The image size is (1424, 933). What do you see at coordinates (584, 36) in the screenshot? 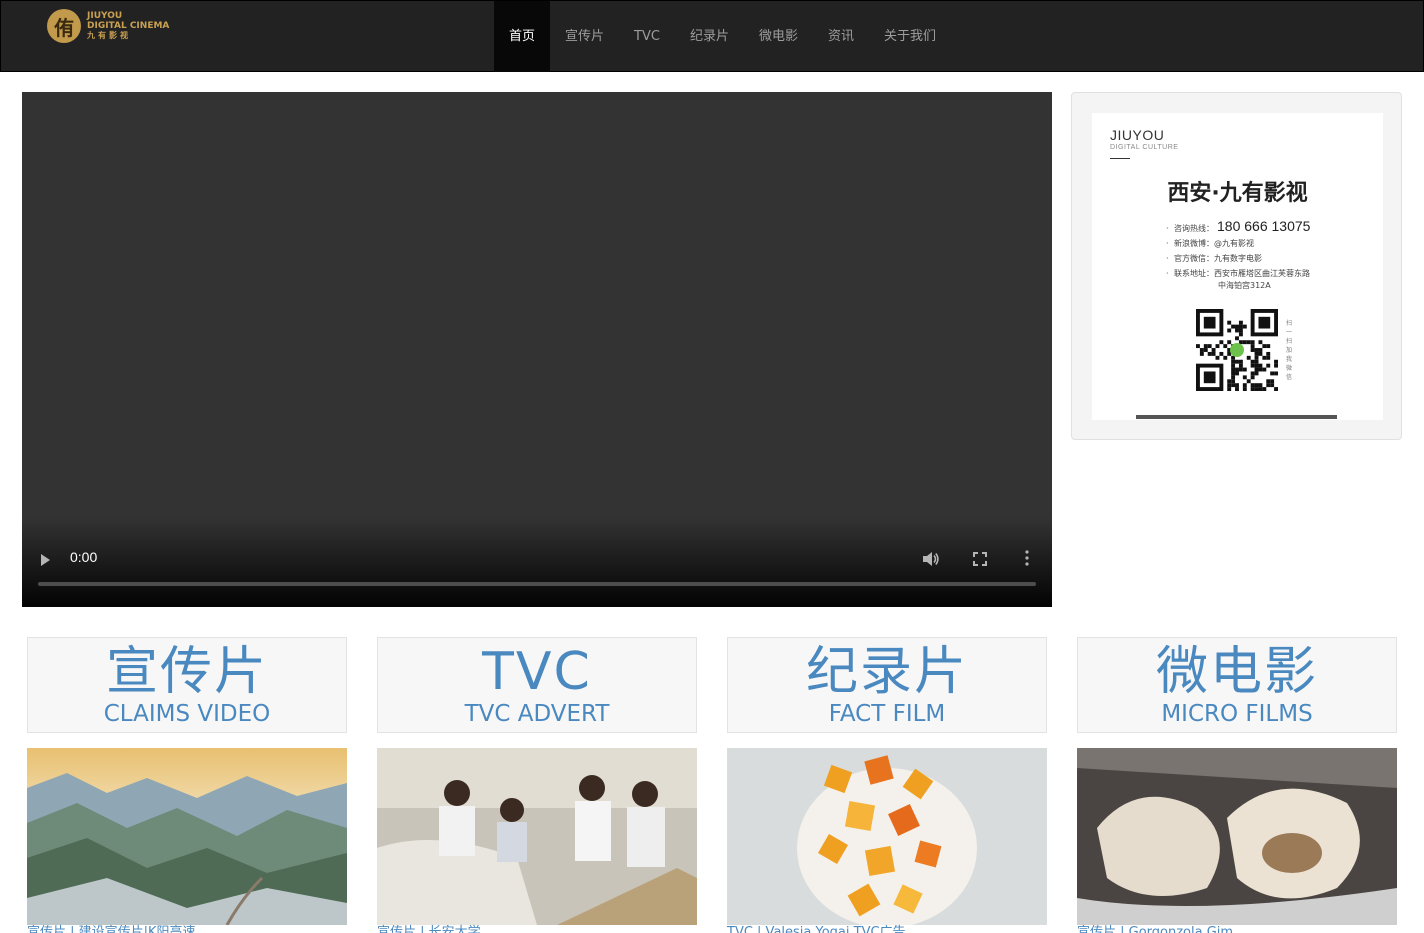
I see `nav-item-promo: 宣传片` at bounding box center [584, 36].